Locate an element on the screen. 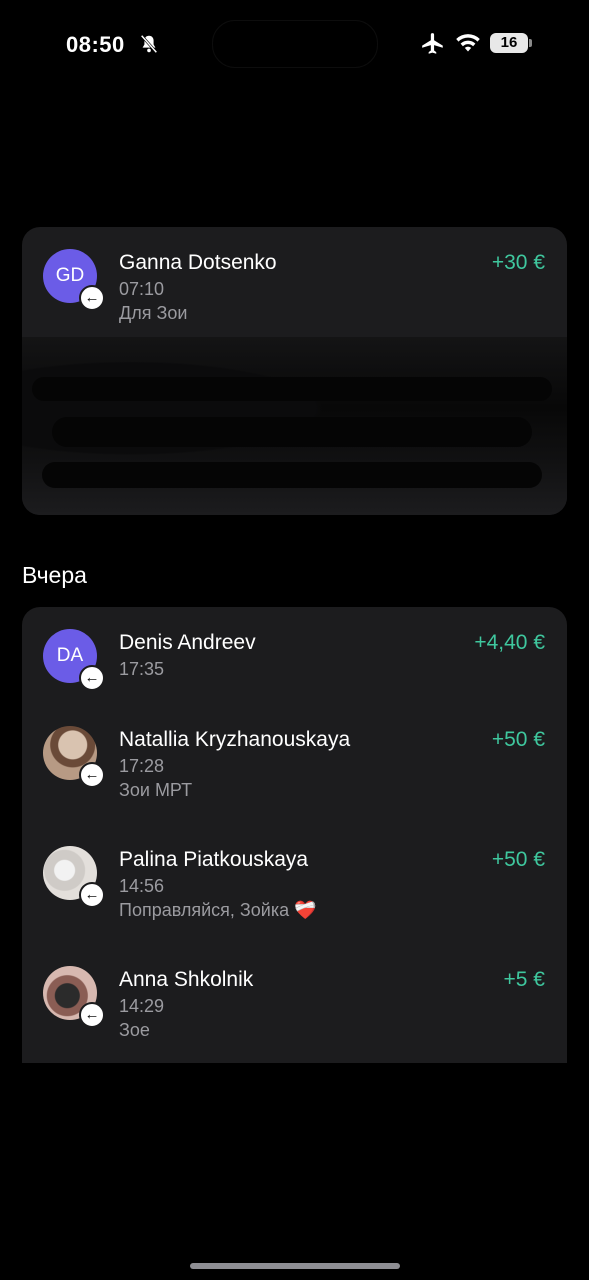 The height and width of the screenshot is (1280, 589). transaction-note: Поправляйся, Зойка ❤️‍🩹 is located at coordinates (218, 910).